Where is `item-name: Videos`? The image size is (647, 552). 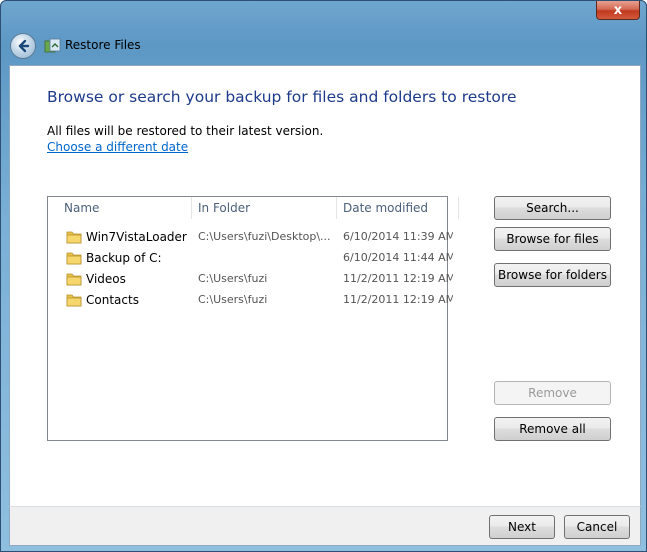 item-name: Videos is located at coordinates (106, 279).